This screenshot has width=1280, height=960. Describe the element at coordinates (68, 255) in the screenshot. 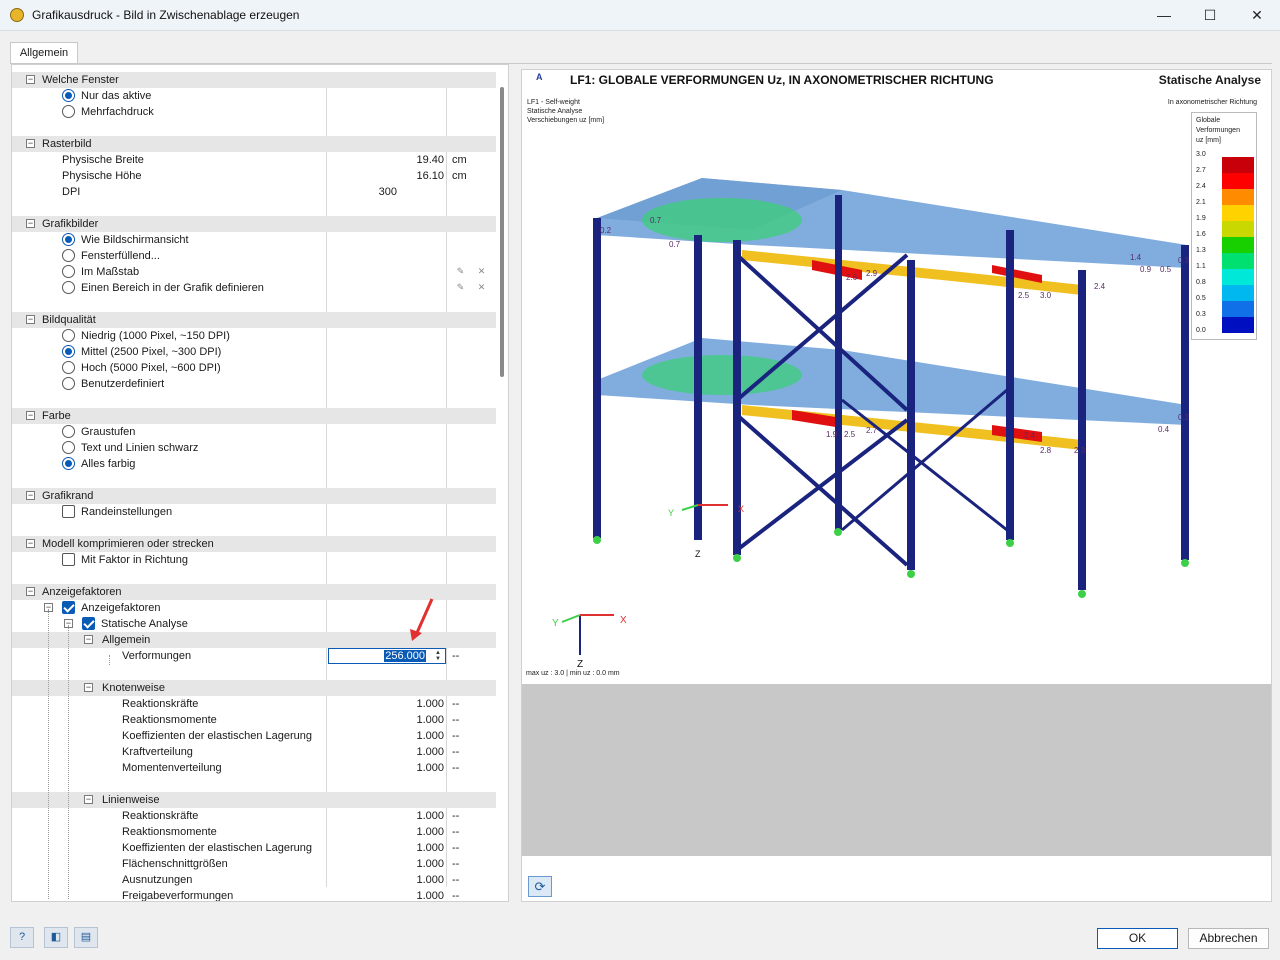

I see `radio-fensterfuellend` at that location.